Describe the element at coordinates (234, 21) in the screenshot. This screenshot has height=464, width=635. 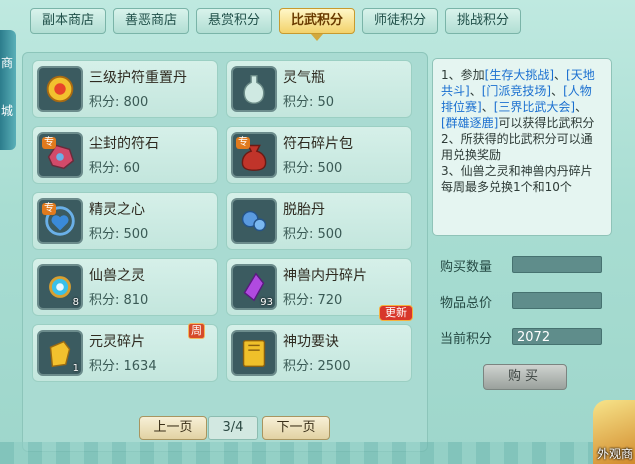
I see `tab-bounty-points: 悬赏积分` at that location.